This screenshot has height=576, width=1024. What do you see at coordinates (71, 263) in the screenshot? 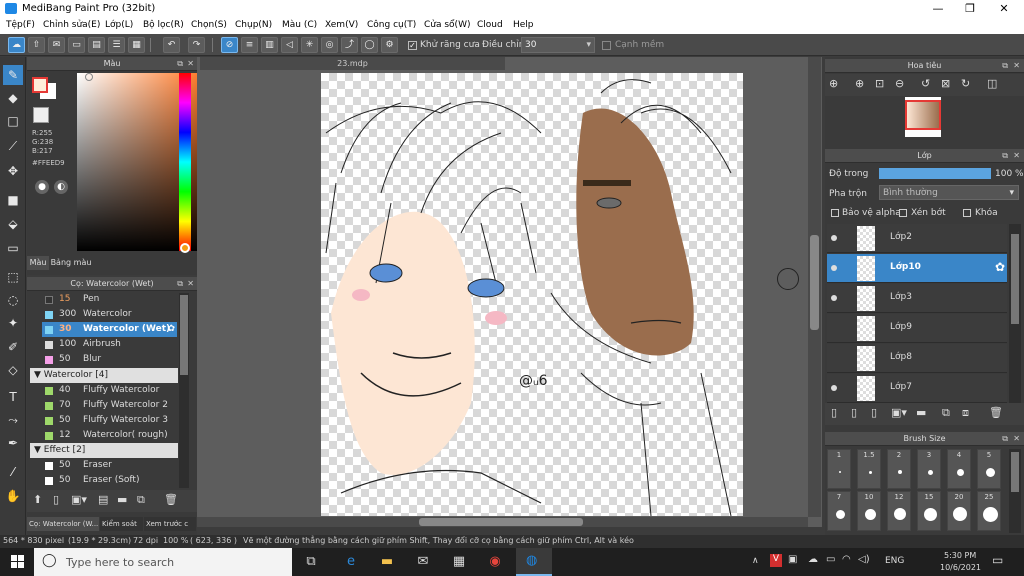
I see `tab-palette: Bảng màu` at bounding box center [71, 263].